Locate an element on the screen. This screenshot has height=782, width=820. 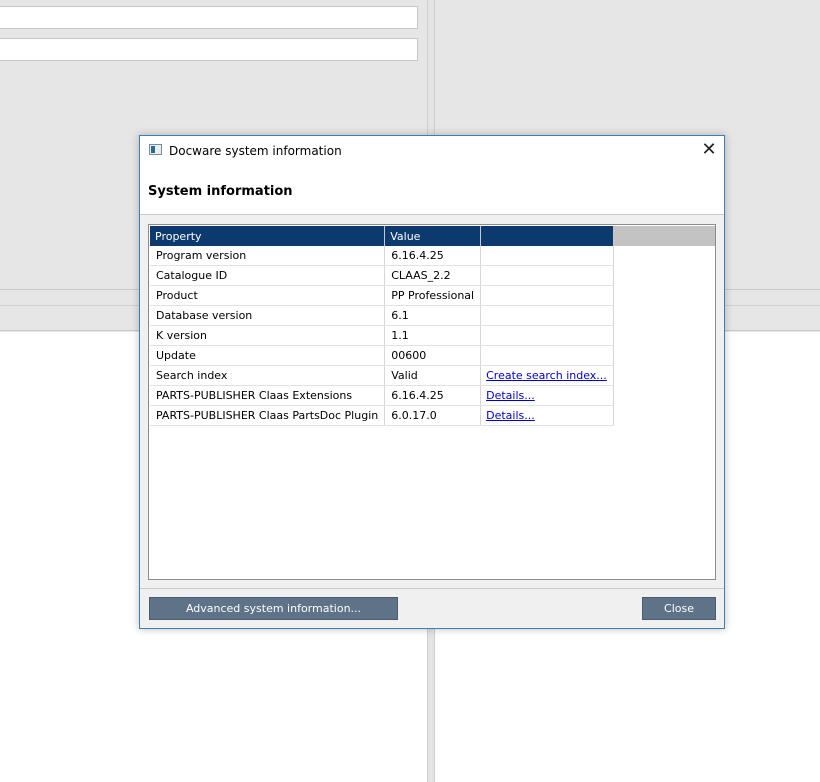
column-header-value: Value is located at coordinates (433, 236).